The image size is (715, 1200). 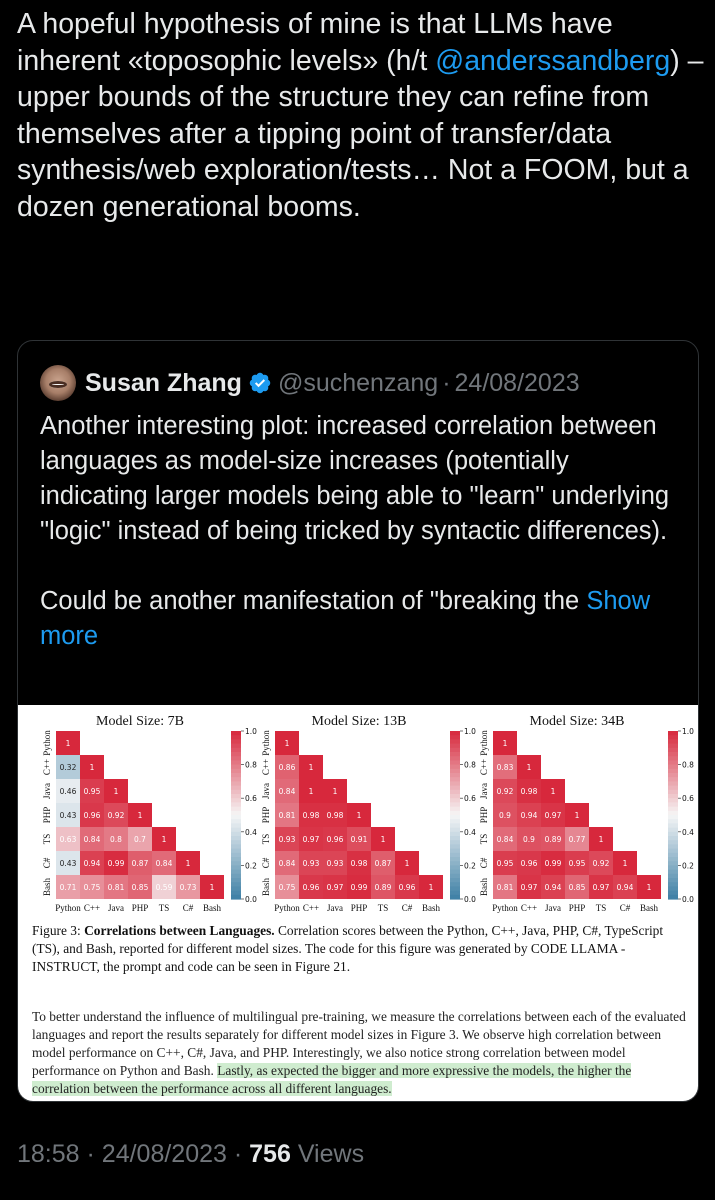 I want to click on avatar, so click(x=58, y=383).